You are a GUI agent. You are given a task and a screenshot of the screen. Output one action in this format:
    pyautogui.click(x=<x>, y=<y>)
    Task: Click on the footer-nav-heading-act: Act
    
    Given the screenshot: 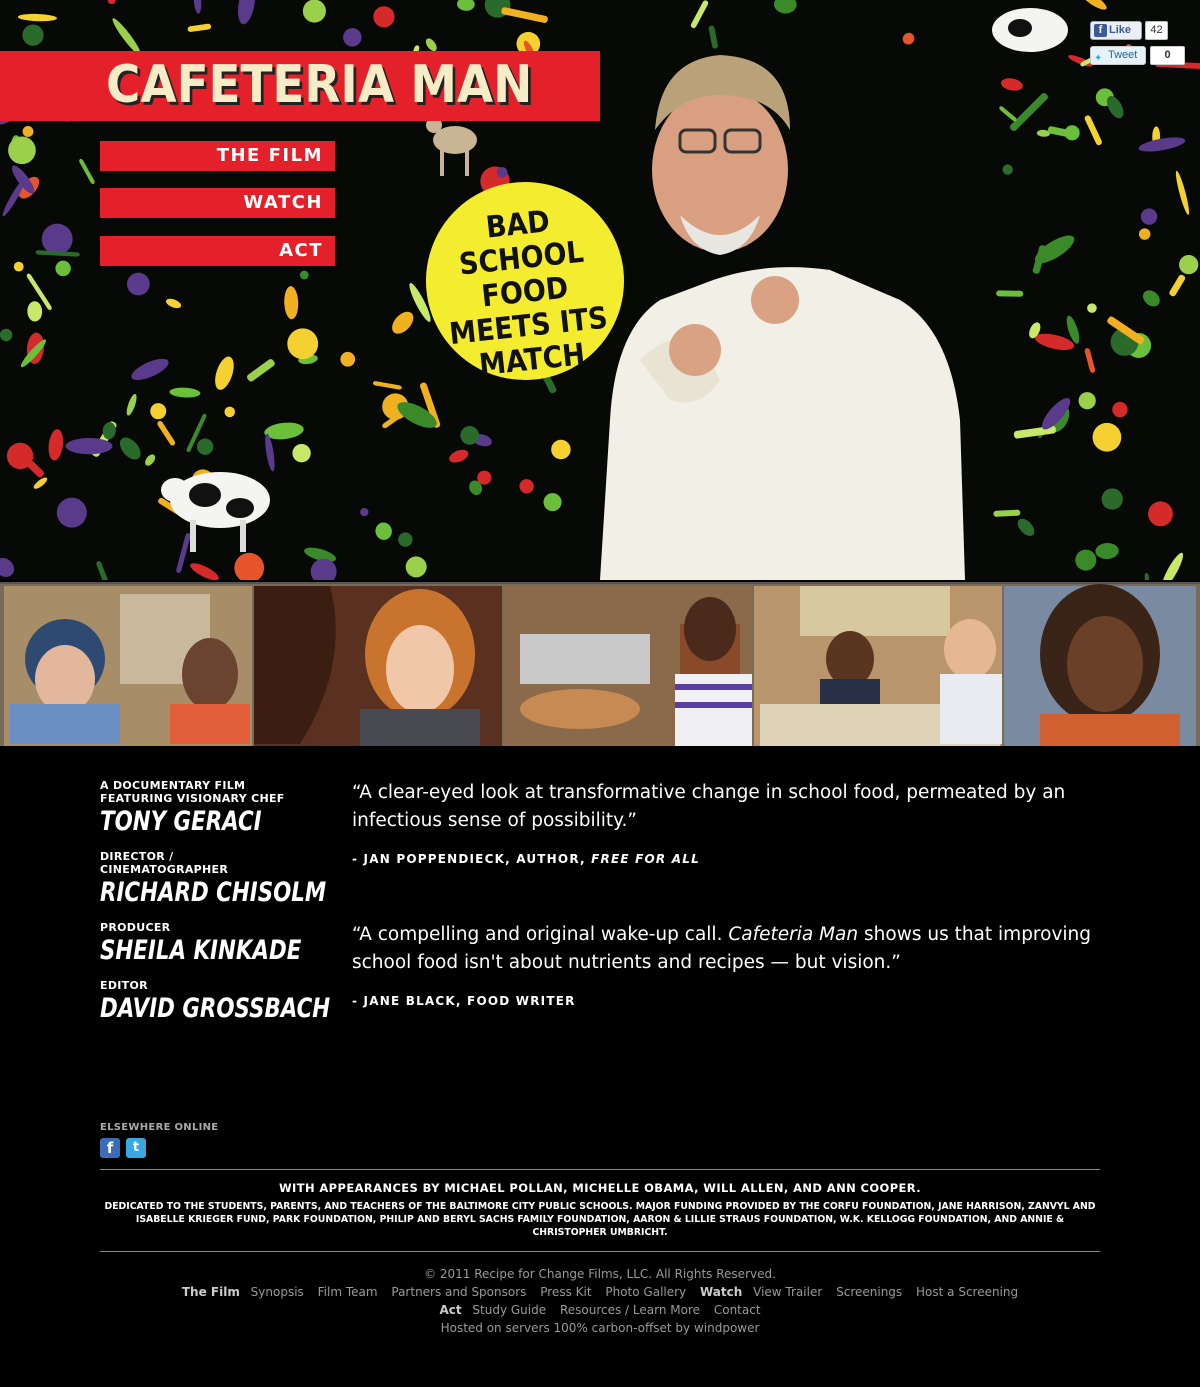 What is the action you would take?
    pyautogui.click(x=450, y=1310)
    